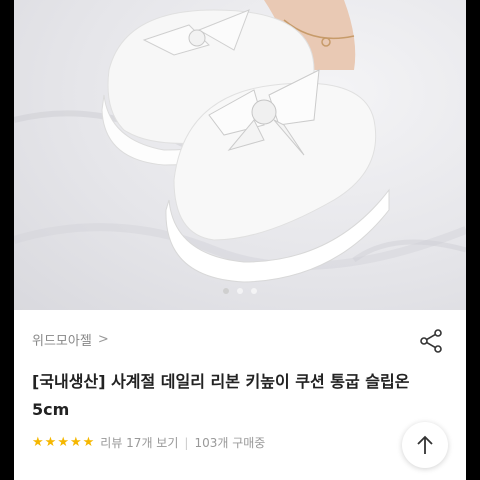 The width and height of the screenshot is (480, 480). I want to click on scroll-top-button, so click(425, 445).